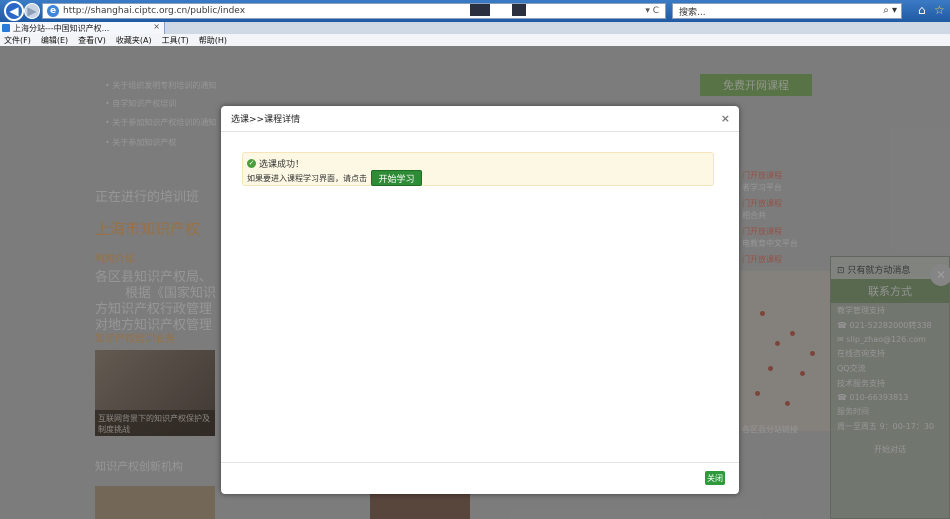 Image resolution: width=950 pixels, height=519 pixels. Describe the element at coordinates (396, 178) in the screenshot. I see `start-learning-button: 开始学习` at that location.